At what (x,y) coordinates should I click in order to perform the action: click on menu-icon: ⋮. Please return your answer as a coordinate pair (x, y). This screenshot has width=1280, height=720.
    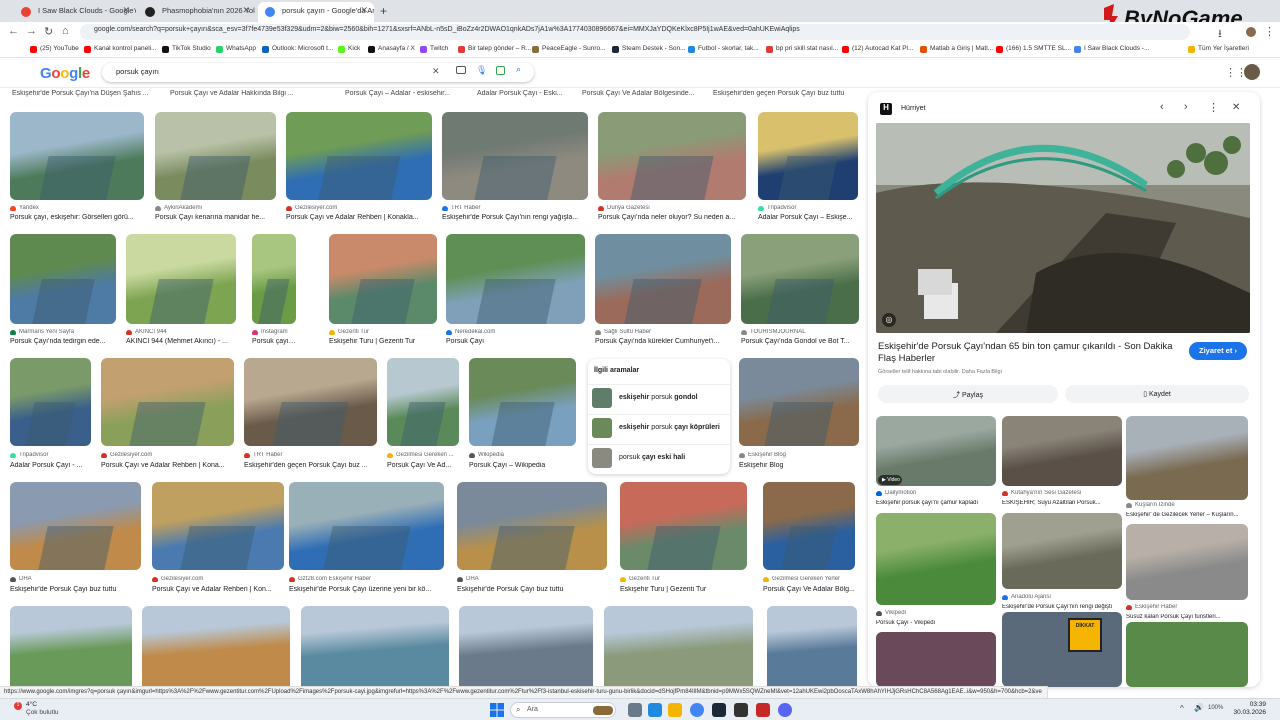
    Looking at the image, I should click on (1269, 31).